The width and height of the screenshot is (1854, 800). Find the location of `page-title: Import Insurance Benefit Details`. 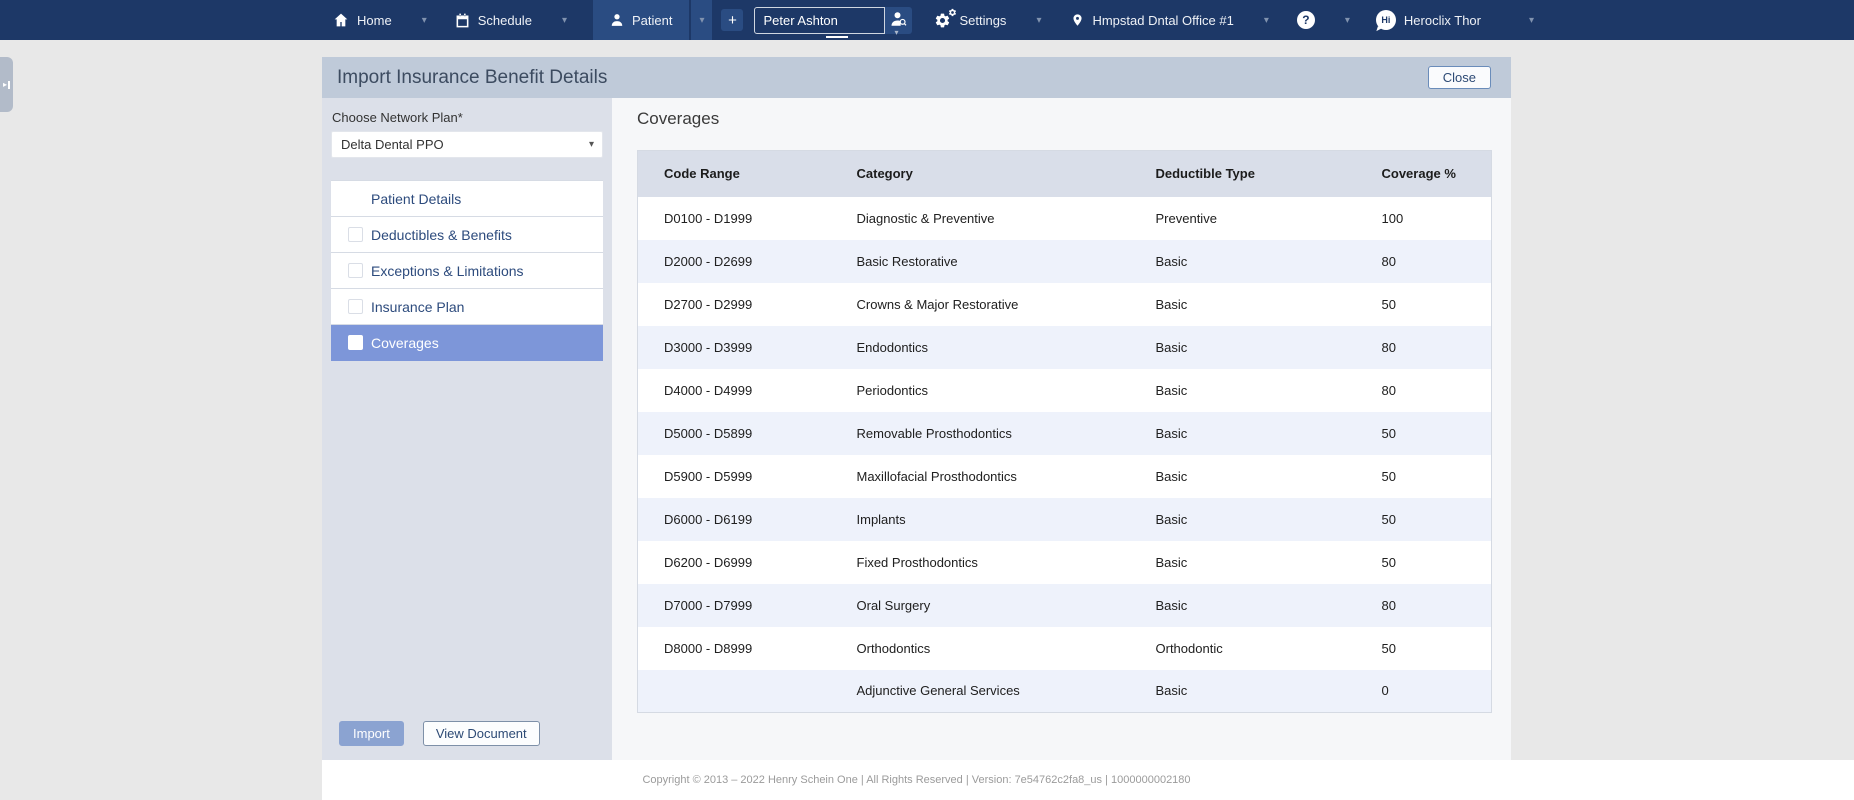

page-title: Import Insurance Benefit Details is located at coordinates (472, 77).